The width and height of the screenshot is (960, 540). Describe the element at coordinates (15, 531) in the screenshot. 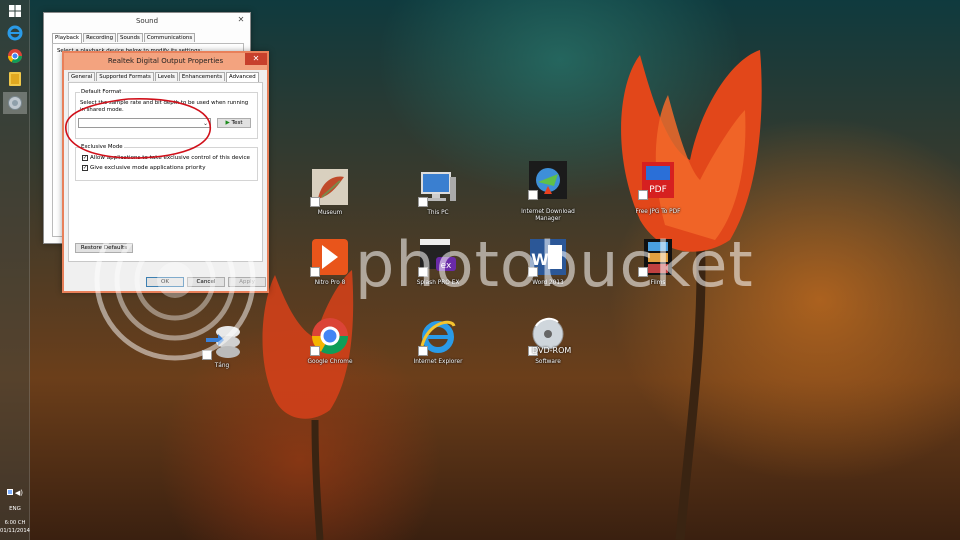

I see `clock-date: 01/11/2014` at that location.